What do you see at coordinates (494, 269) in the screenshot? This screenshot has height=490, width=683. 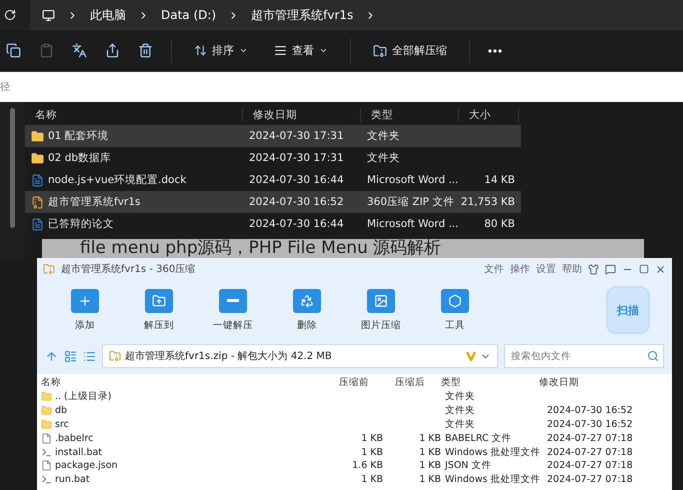 I see `menu-item: 文件` at bounding box center [494, 269].